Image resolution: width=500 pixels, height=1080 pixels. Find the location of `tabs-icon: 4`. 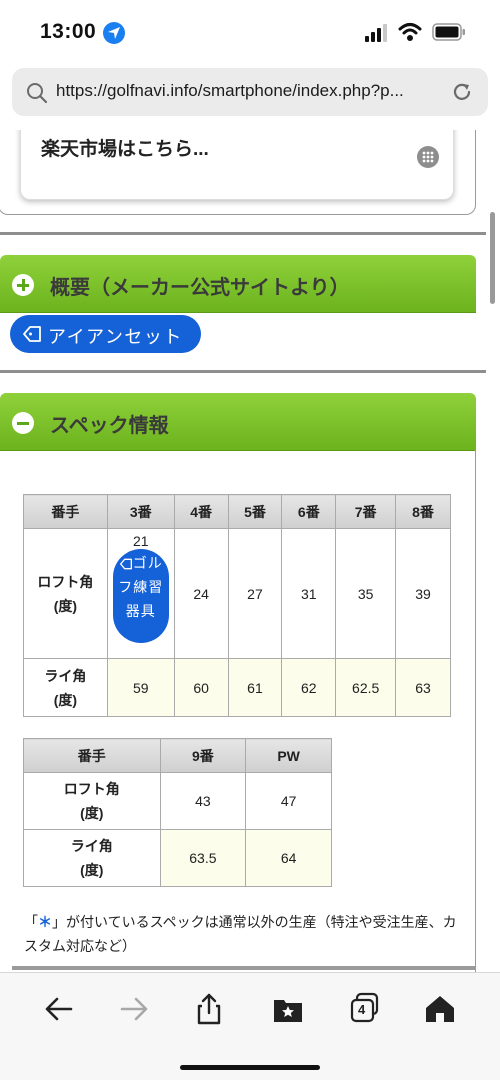

tabs-icon: 4 is located at coordinates (364, 1009).